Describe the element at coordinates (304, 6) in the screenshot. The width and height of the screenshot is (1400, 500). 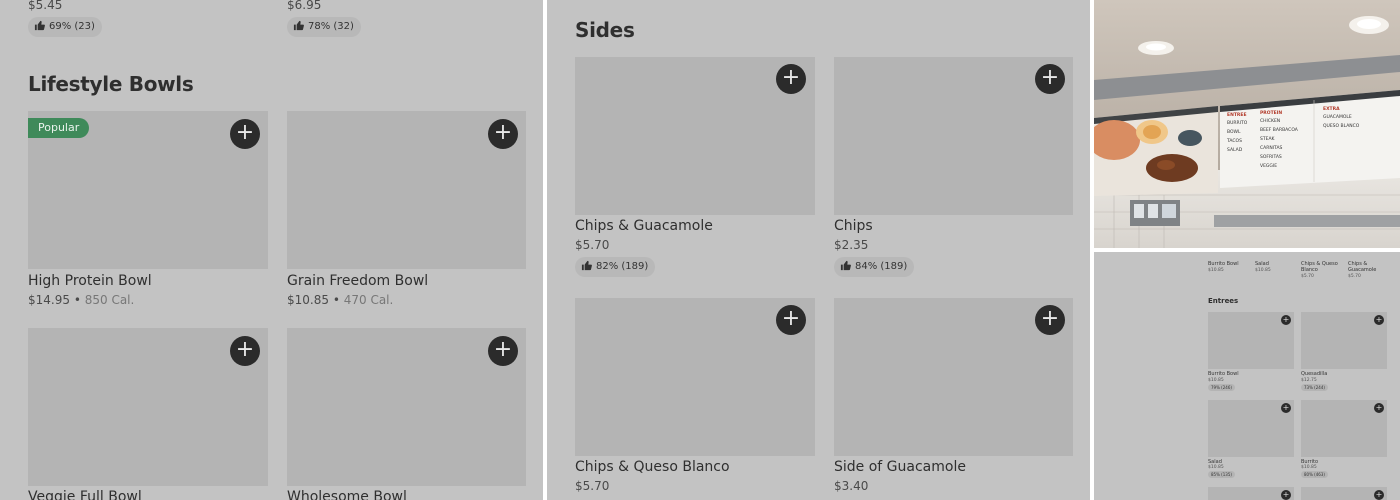
I see `item-price: $6.95` at that location.